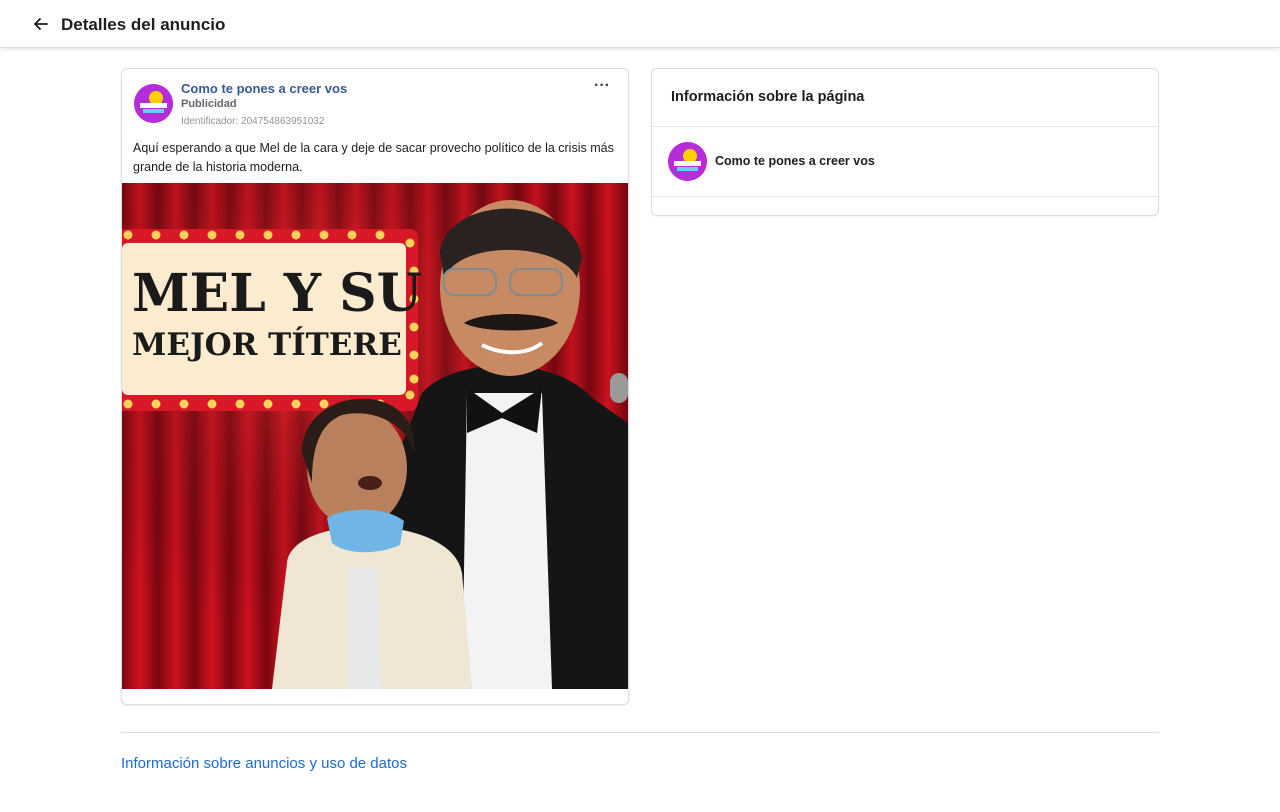 The height and width of the screenshot is (812, 1280). I want to click on back-button, so click(41, 24).